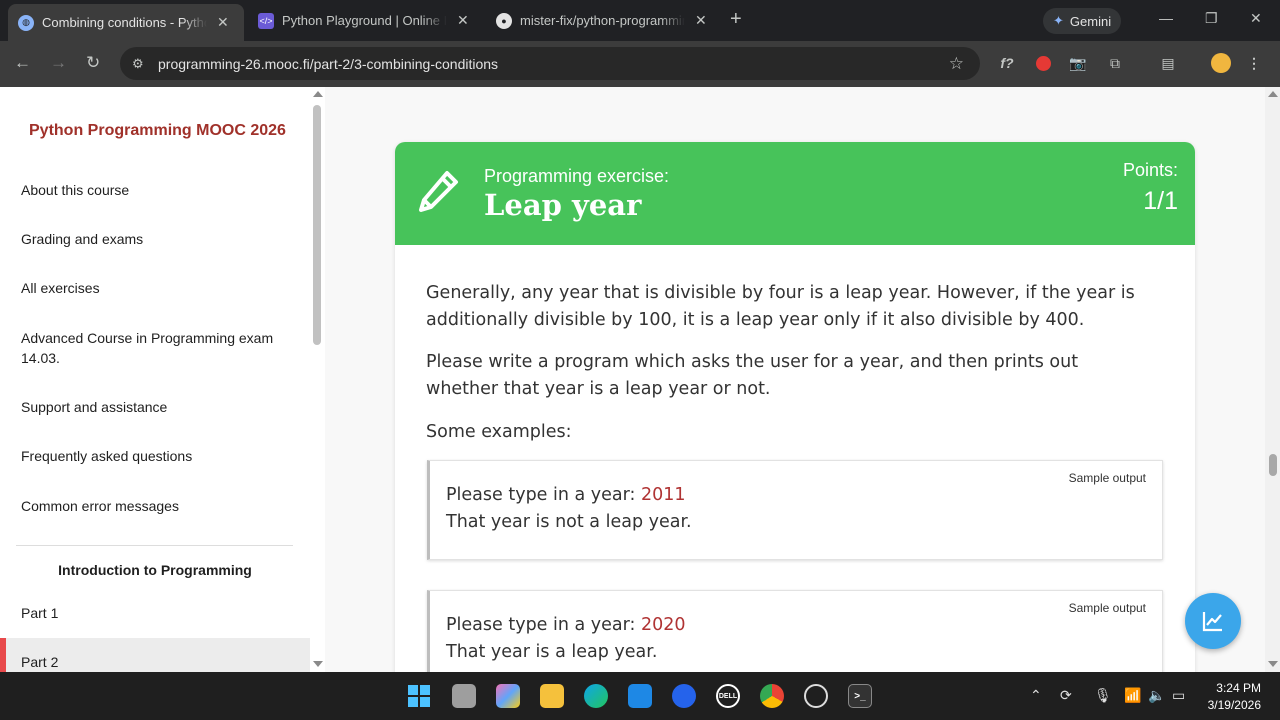  What do you see at coordinates (1272, 379) in the screenshot?
I see `page-scrollbar` at bounding box center [1272, 379].